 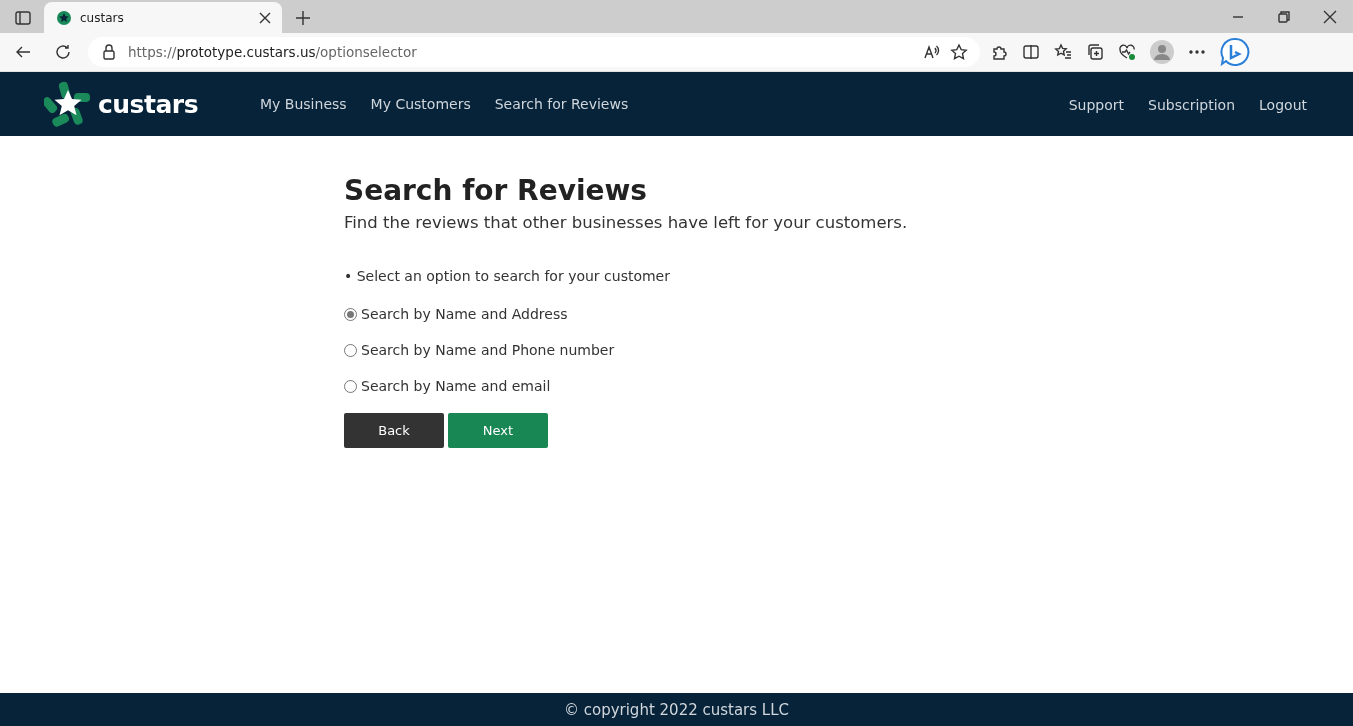 I want to click on instruction-text: • Select an option to search for your customer, so click(x=507, y=276).